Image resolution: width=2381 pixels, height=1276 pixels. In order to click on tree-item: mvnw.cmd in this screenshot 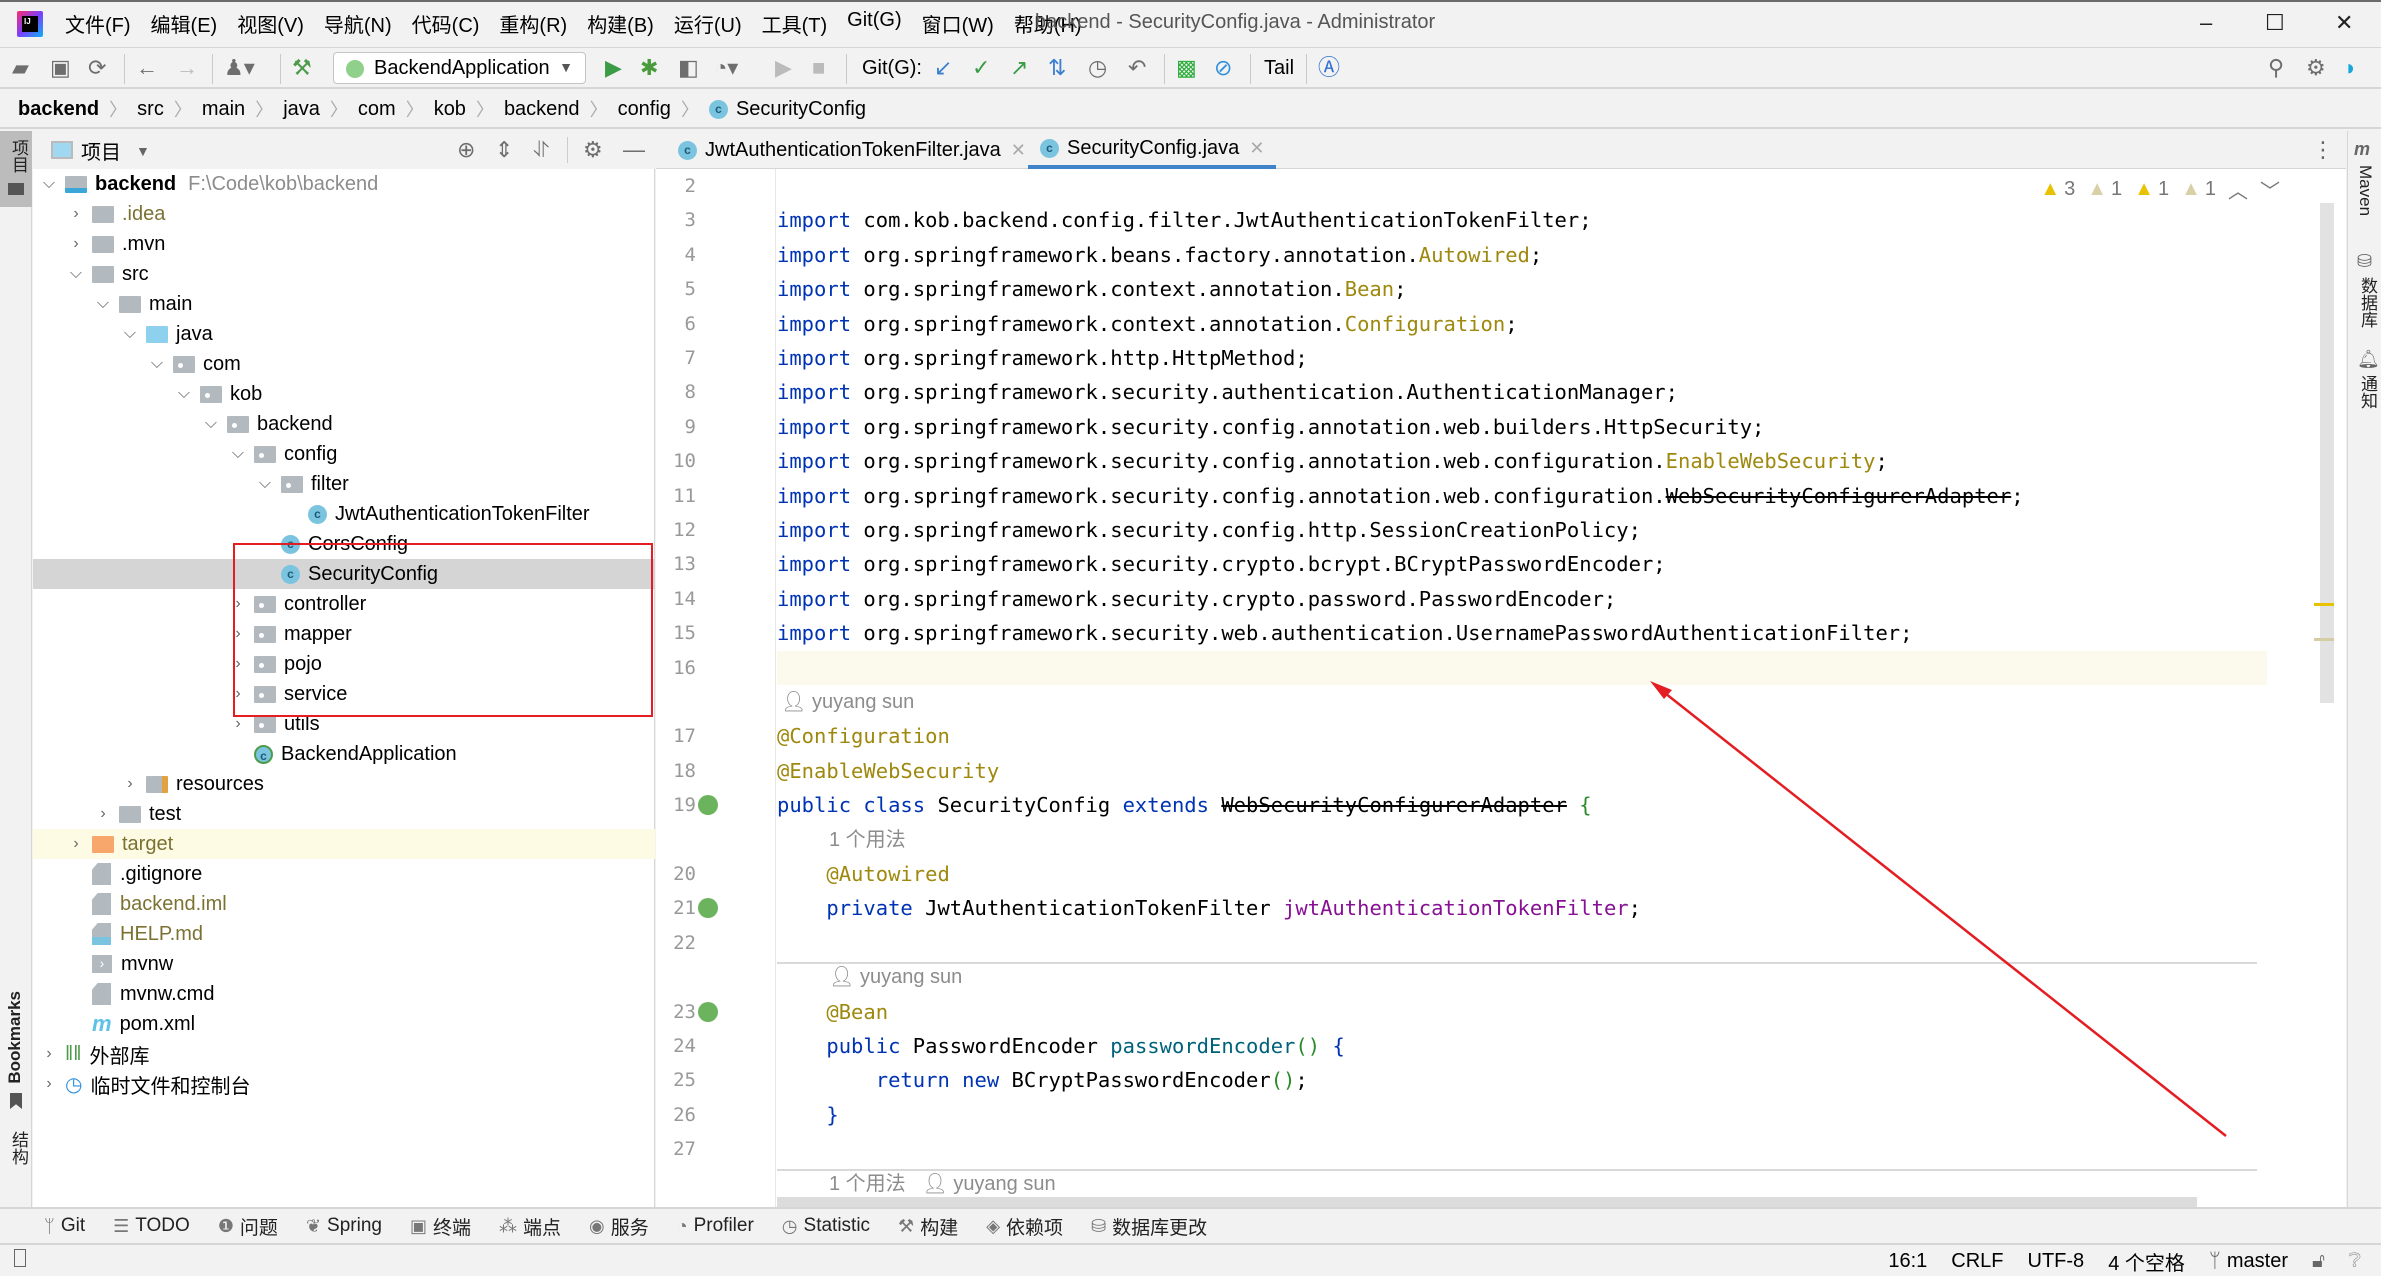, I will do `click(344, 994)`.